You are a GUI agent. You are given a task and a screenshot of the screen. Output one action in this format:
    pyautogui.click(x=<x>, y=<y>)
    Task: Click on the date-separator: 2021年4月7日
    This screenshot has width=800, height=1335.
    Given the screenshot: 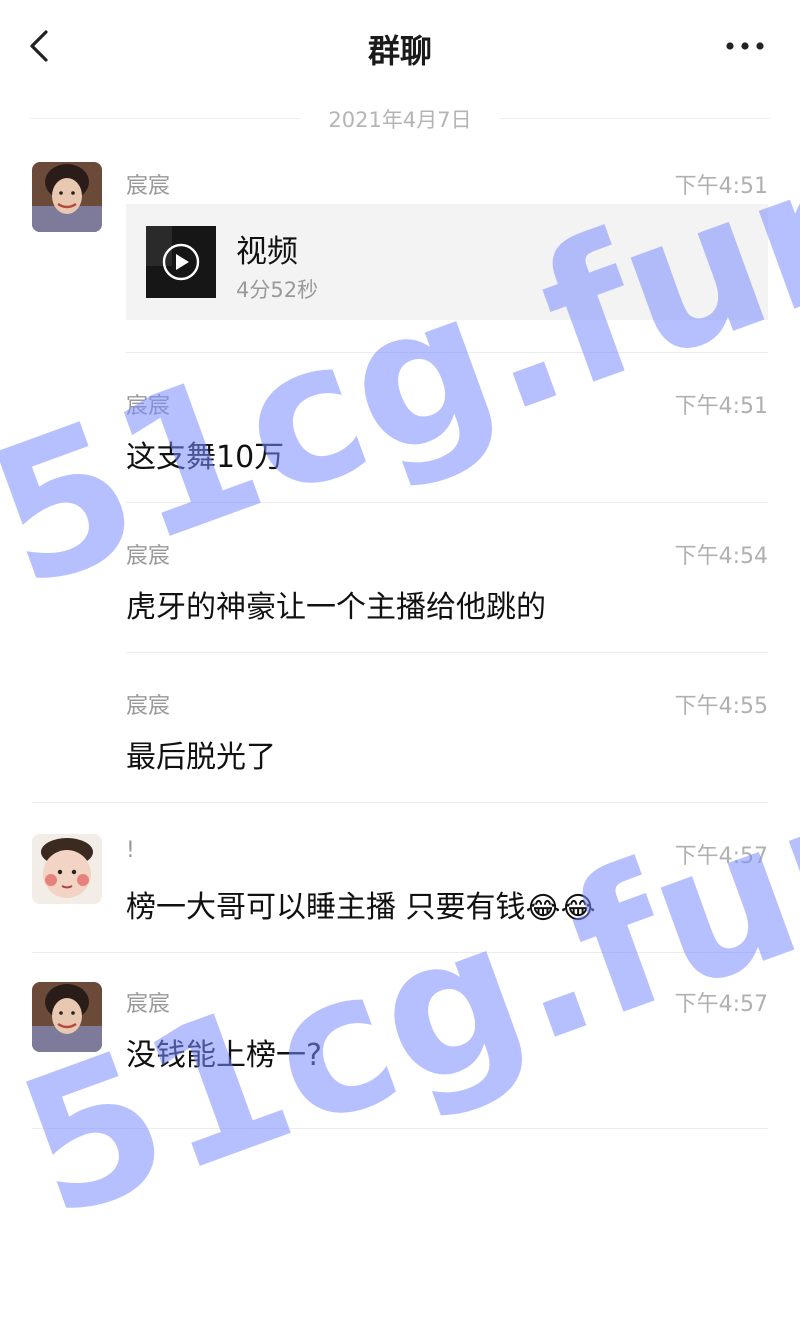 What is the action you would take?
    pyautogui.click(x=400, y=117)
    